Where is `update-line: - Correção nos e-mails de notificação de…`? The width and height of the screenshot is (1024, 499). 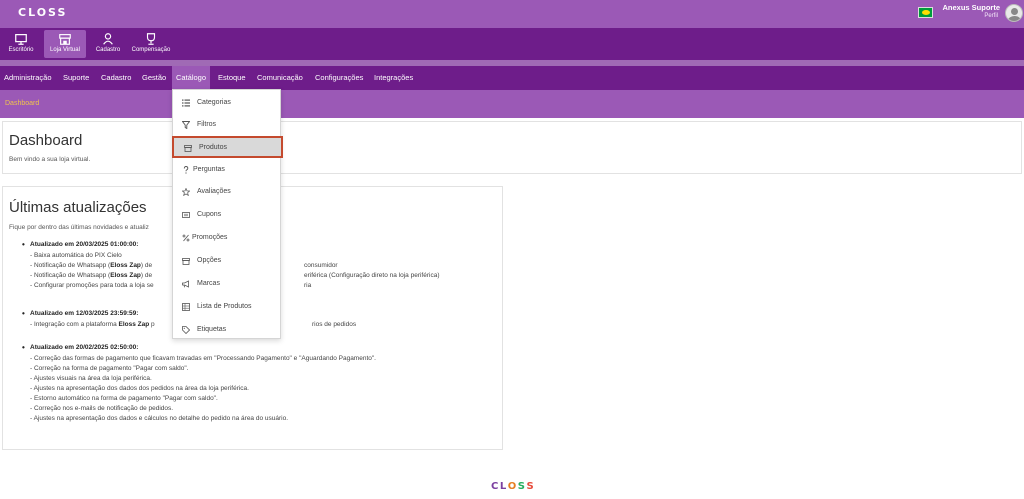
update-line: - Correção nos e-mails de notificação de… is located at coordinates (102, 408).